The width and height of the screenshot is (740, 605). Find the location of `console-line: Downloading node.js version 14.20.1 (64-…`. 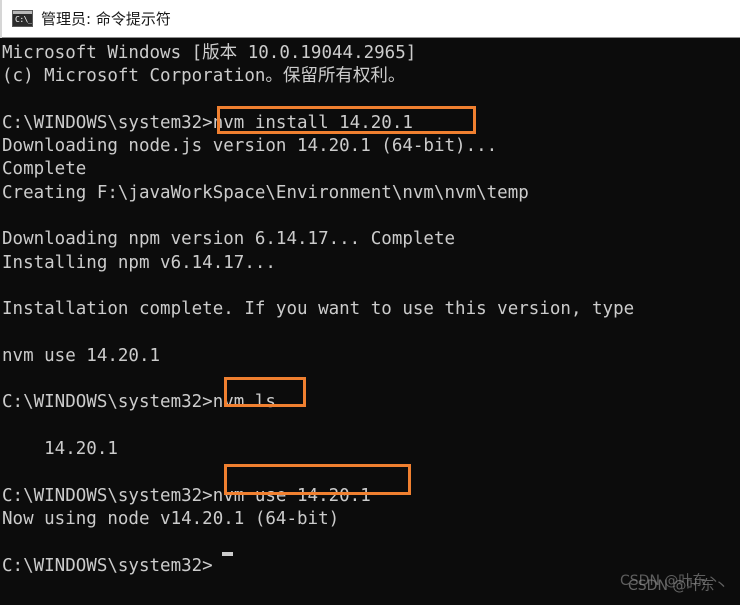

console-line: Downloading node.js version 14.20.1 (64-… is located at coordinates (250, 146).